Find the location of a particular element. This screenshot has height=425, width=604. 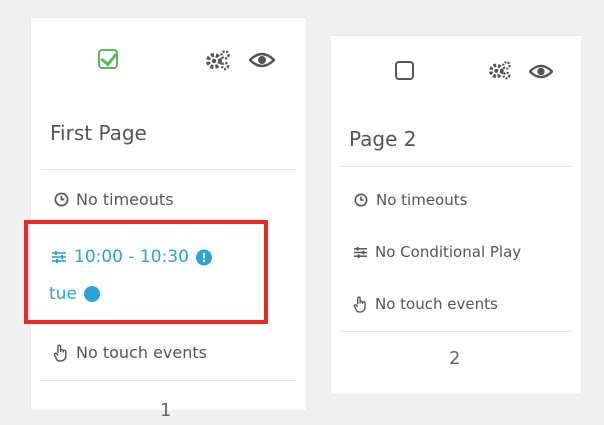

highlight-box is located at coordinates (146, 272).